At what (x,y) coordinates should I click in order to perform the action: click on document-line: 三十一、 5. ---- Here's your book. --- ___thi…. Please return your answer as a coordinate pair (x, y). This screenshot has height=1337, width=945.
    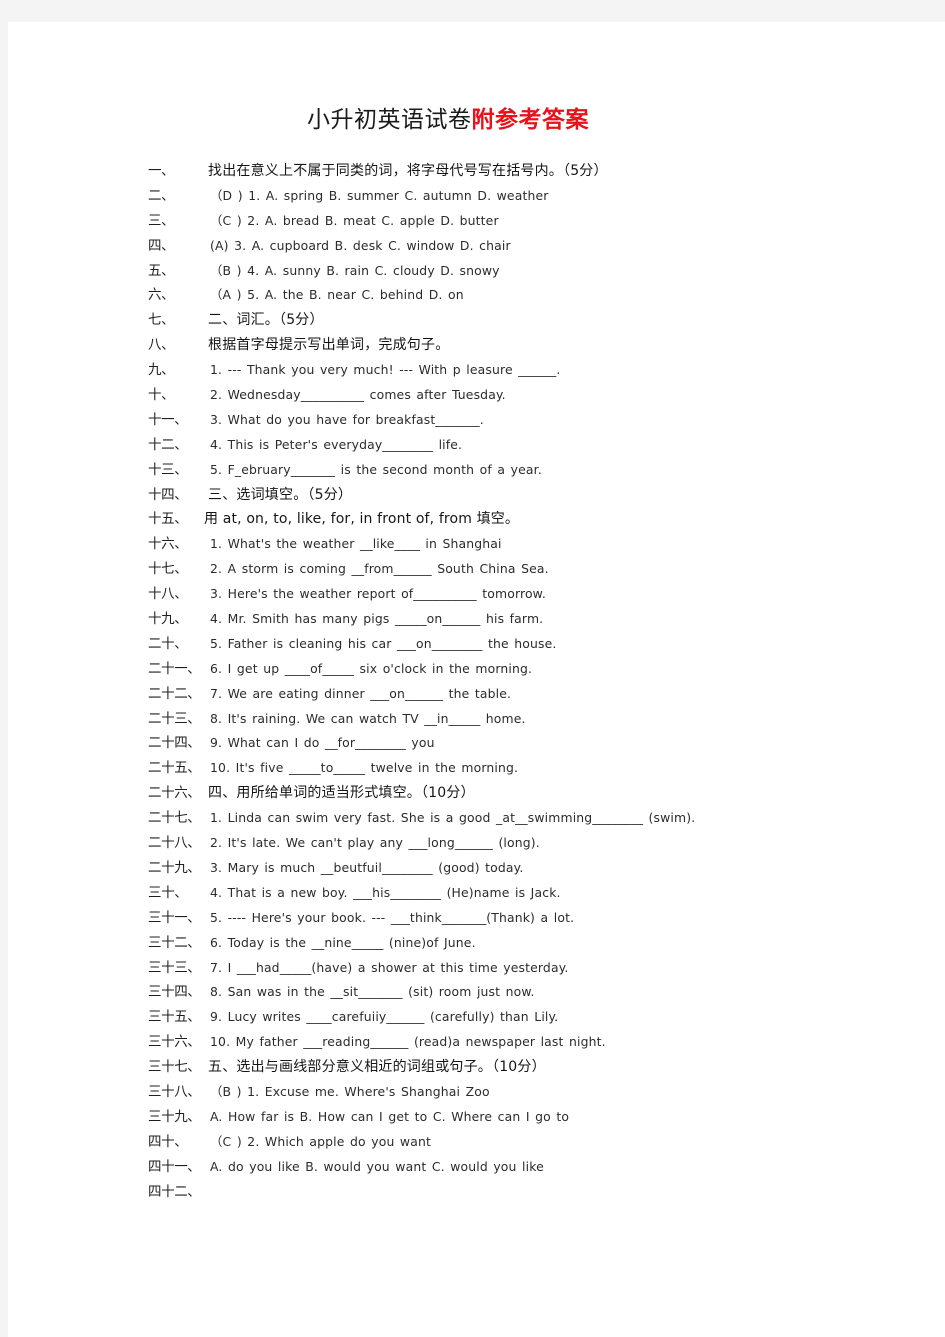
    Looking at the image, I should click on (543, 918).